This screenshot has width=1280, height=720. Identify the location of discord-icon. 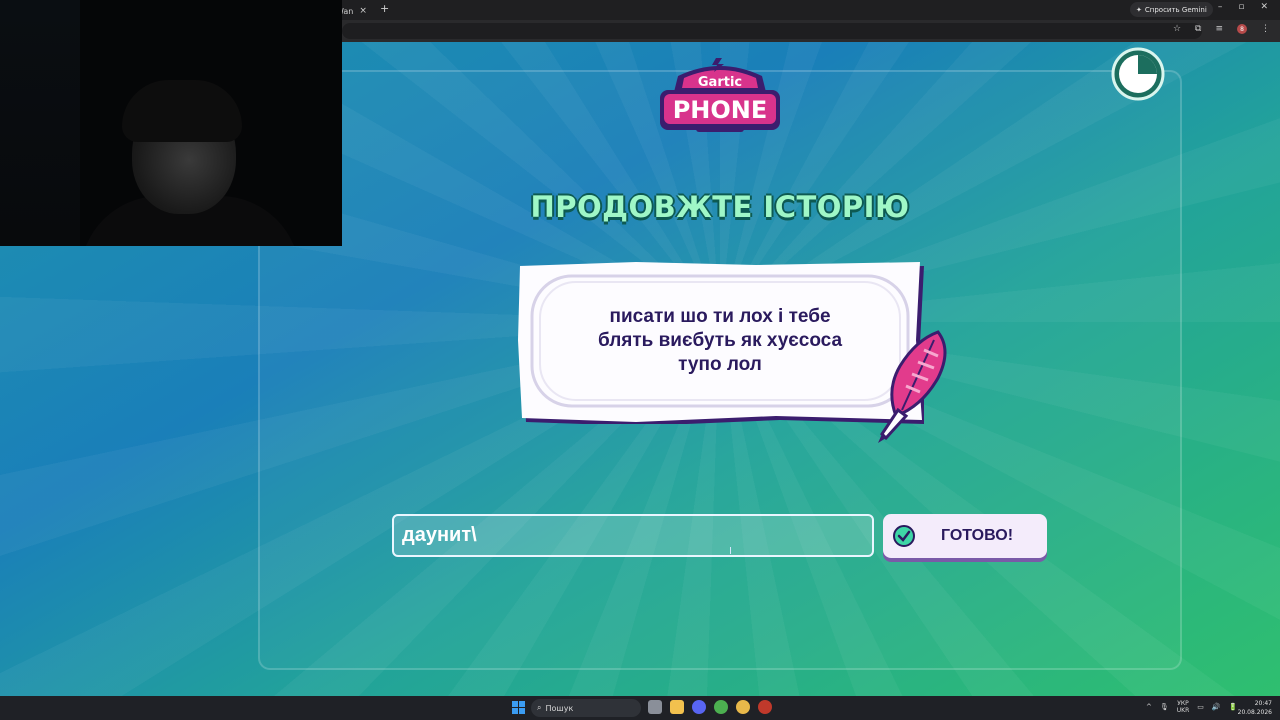
(699, 707).